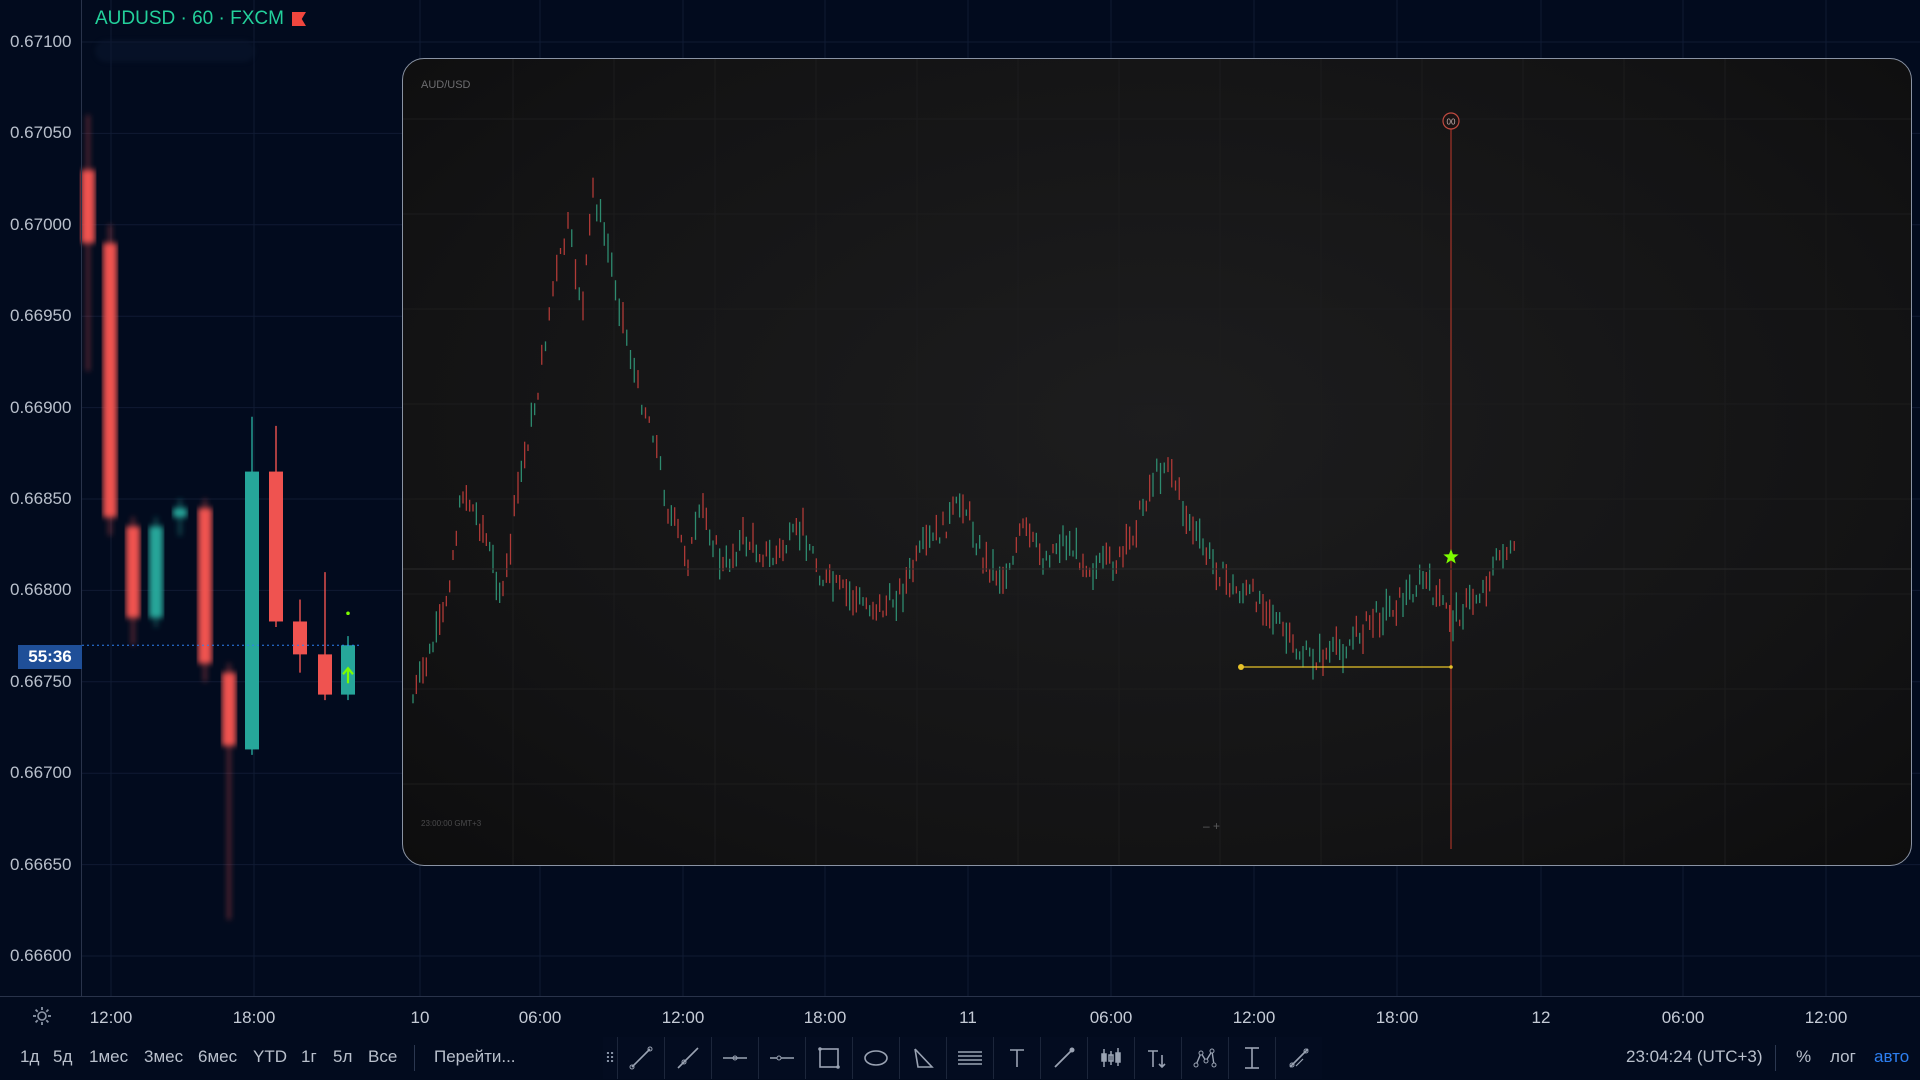 This screenshot has height=1080, width=1920. Describe the element at coordinates (382, 1057) in the screenshot. I see `range-all: Все` at that location.